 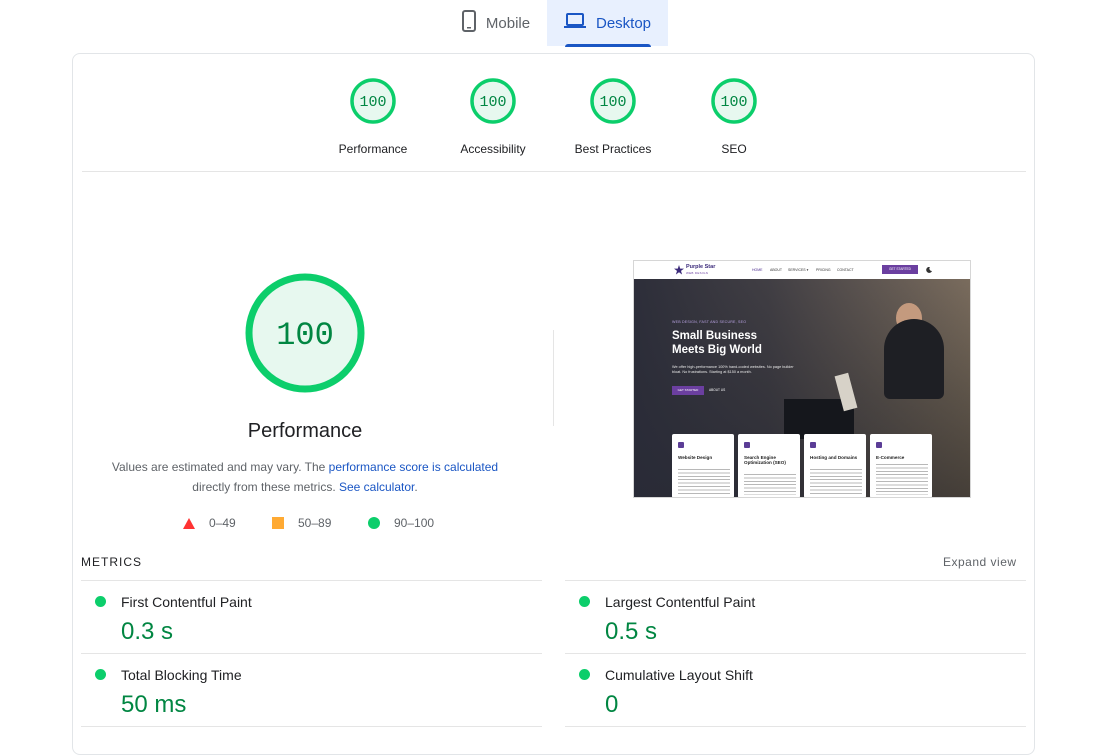 I want to click on screenshot-brand-sub: WEB DESIGN, so click(x=697, y=272).